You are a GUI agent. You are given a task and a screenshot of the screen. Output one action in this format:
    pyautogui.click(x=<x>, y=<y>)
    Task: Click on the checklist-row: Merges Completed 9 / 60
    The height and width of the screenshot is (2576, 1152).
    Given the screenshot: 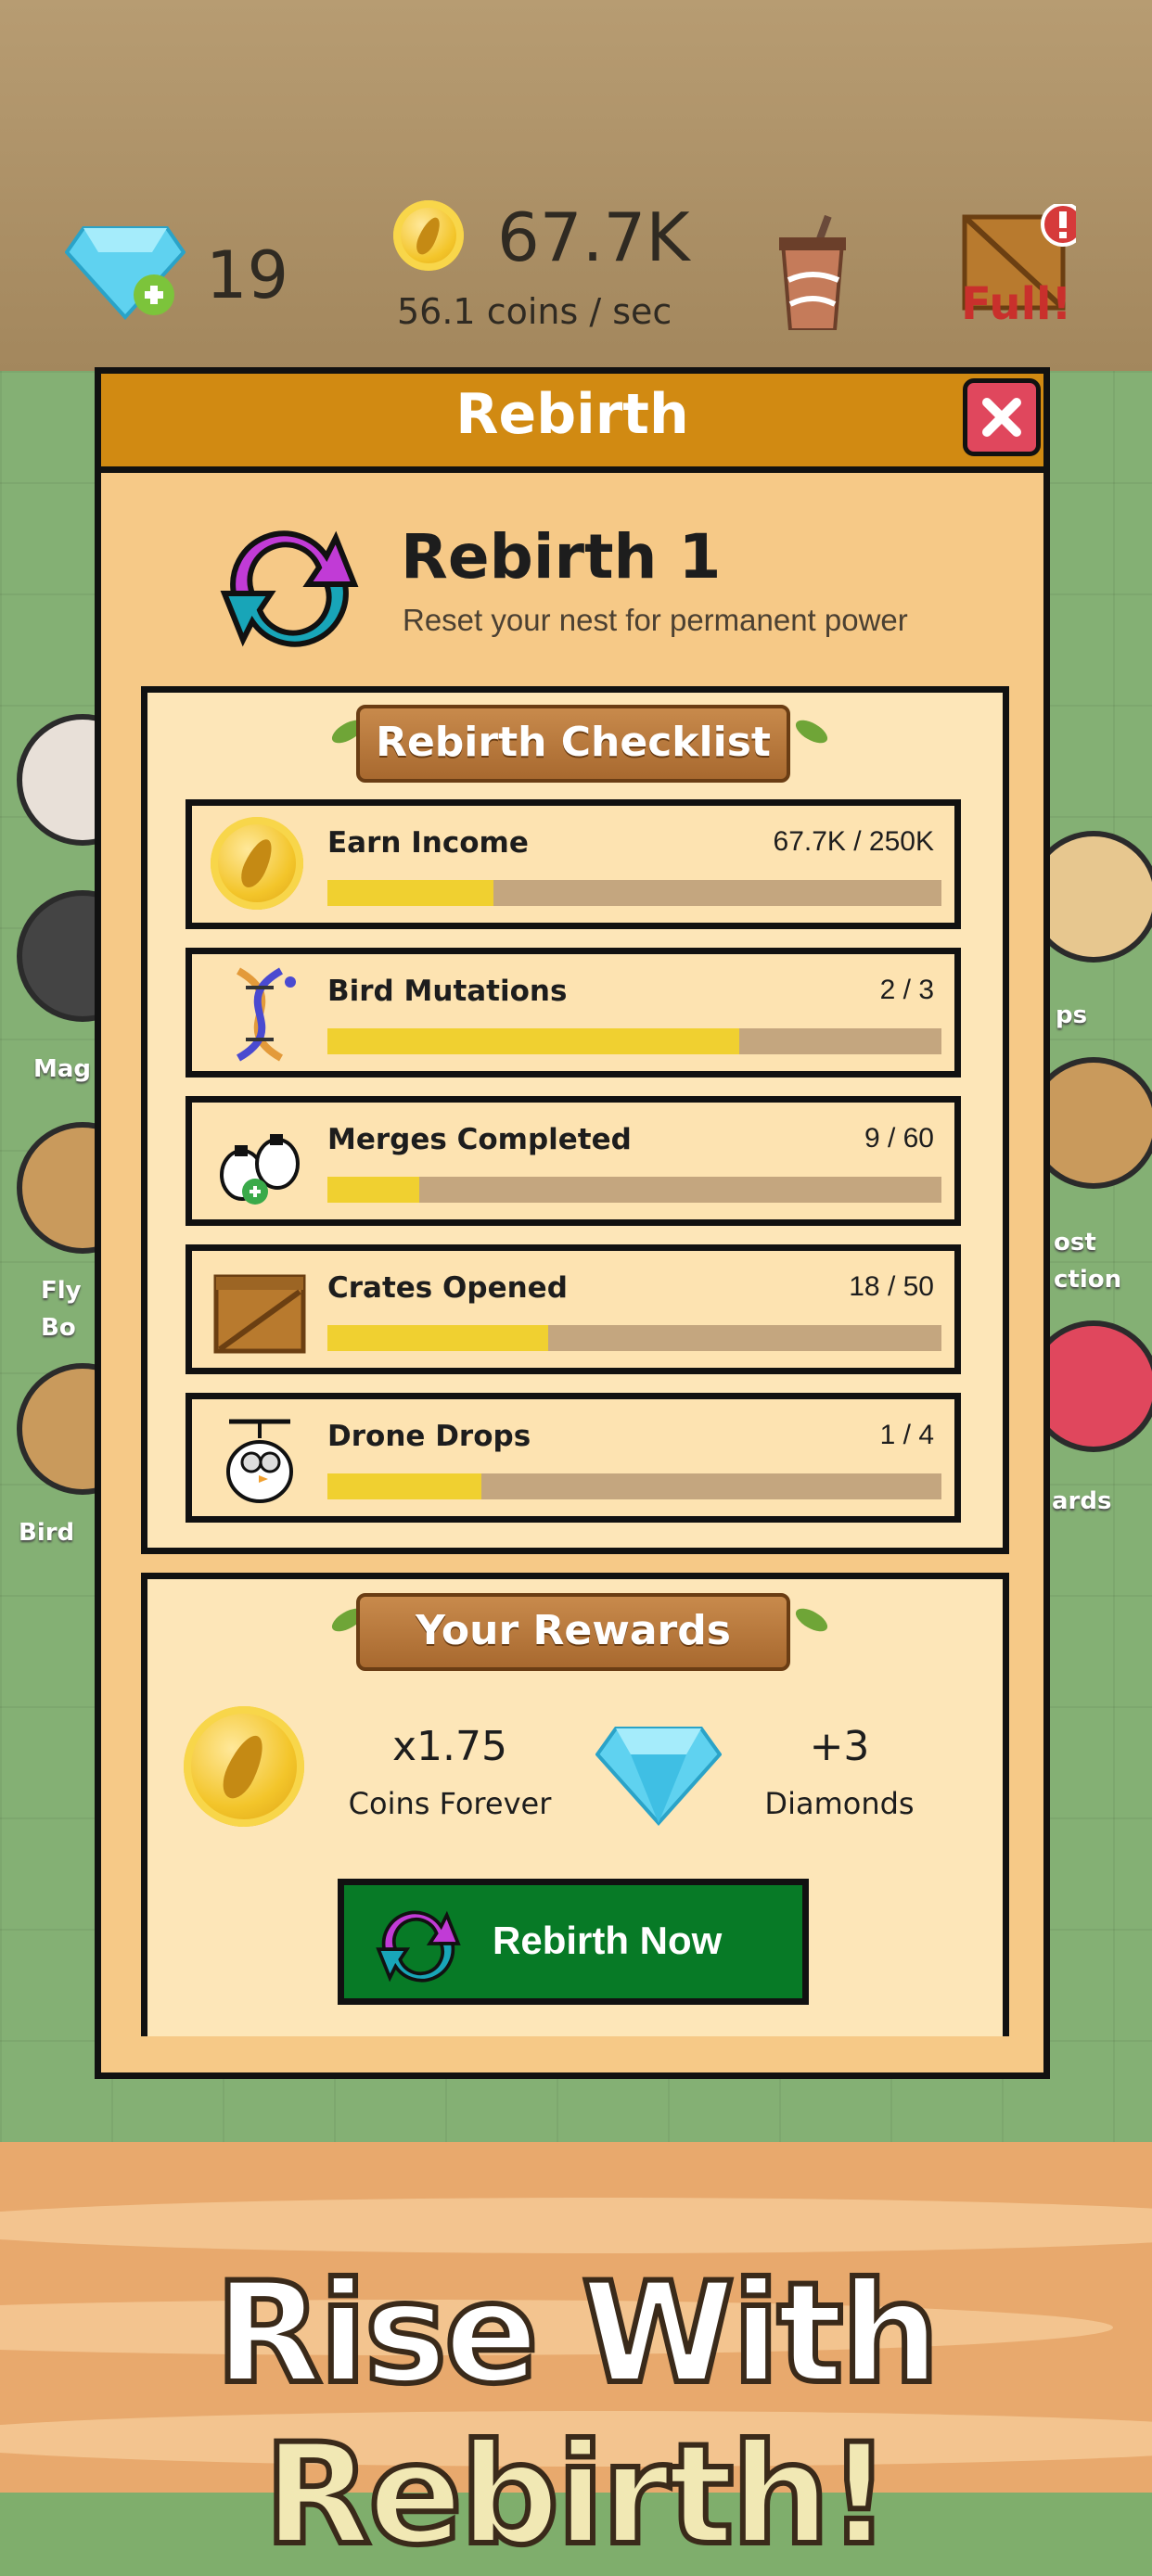 What is the action you would take?
    pyautogui.click(x=573, y=1161)
    